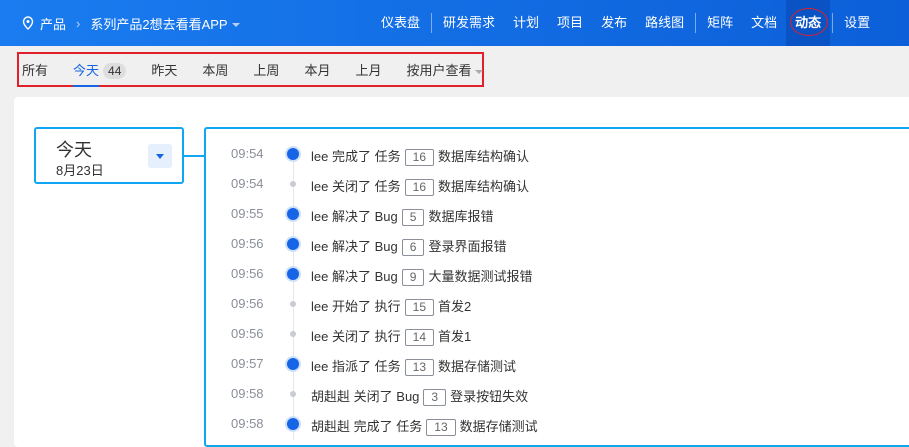  I want to click on action-row: 09:56 lee 关闭了 执行 14 首发1, so click(454, 335).